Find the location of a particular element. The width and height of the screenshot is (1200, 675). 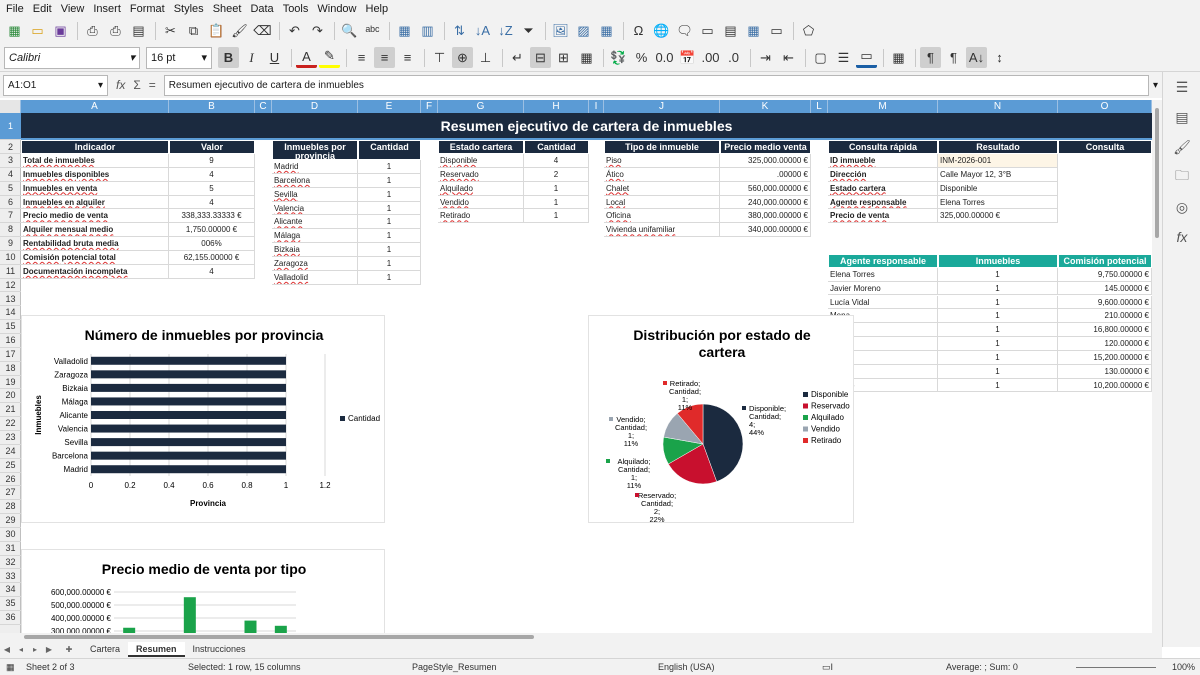

last-sheet-icon: ▶ is located at coordinates (49, 649).